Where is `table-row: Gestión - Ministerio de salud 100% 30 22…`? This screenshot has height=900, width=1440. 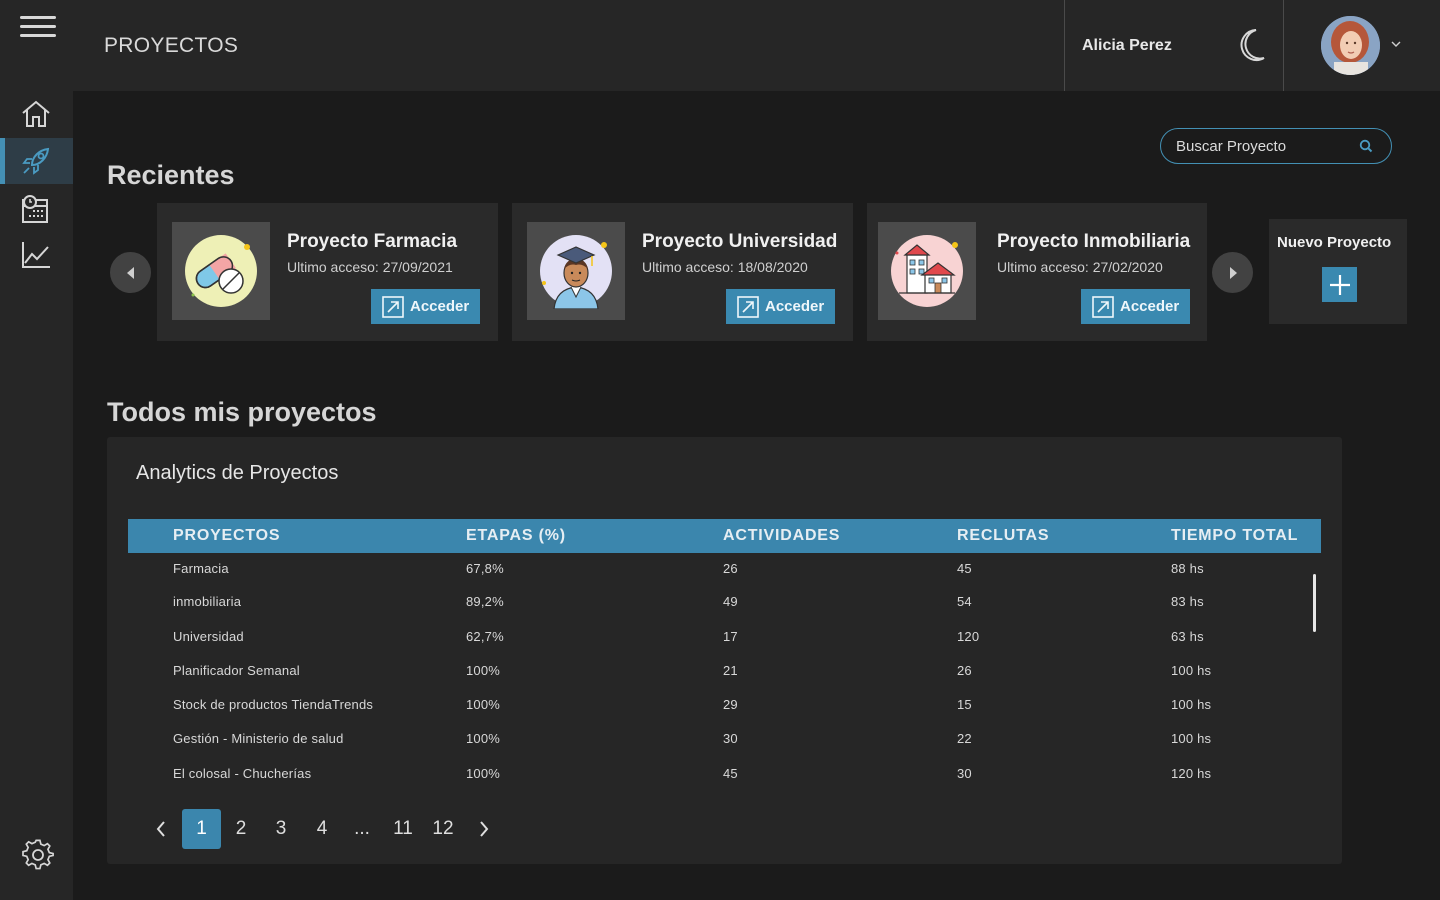 table-row: Gestión - Ministerio de salud 100% 30 22… is located at coordinates (713, 748).